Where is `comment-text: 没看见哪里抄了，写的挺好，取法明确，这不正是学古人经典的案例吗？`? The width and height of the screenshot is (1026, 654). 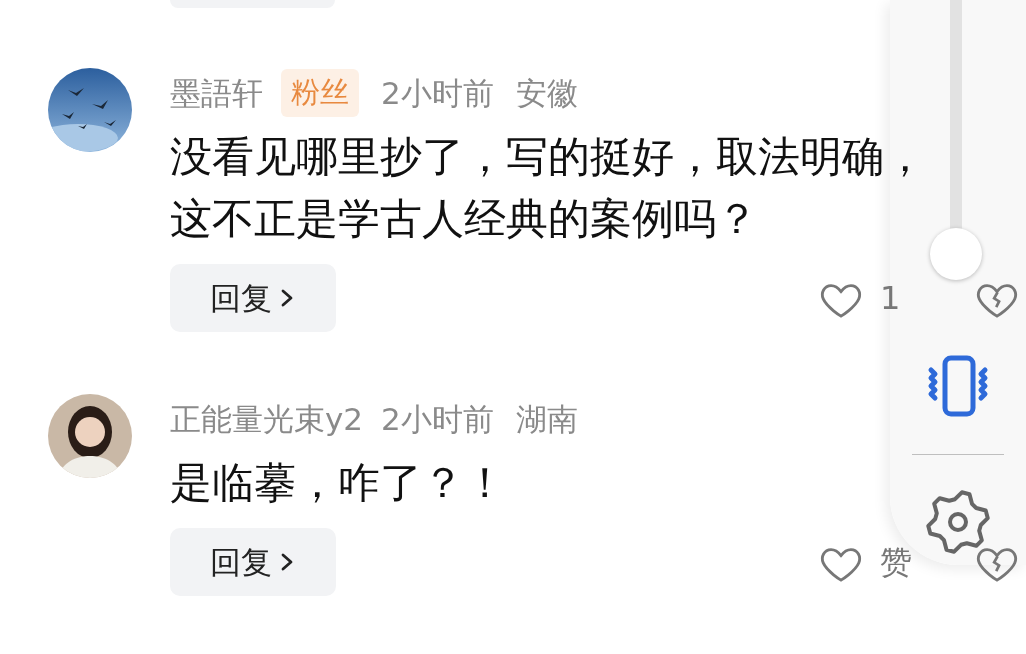 comment-text: 没看见哪里抄了，写的挺好，取法明确，这不正是学古人经典的案例吗？ is located at coordinates (548, 188).